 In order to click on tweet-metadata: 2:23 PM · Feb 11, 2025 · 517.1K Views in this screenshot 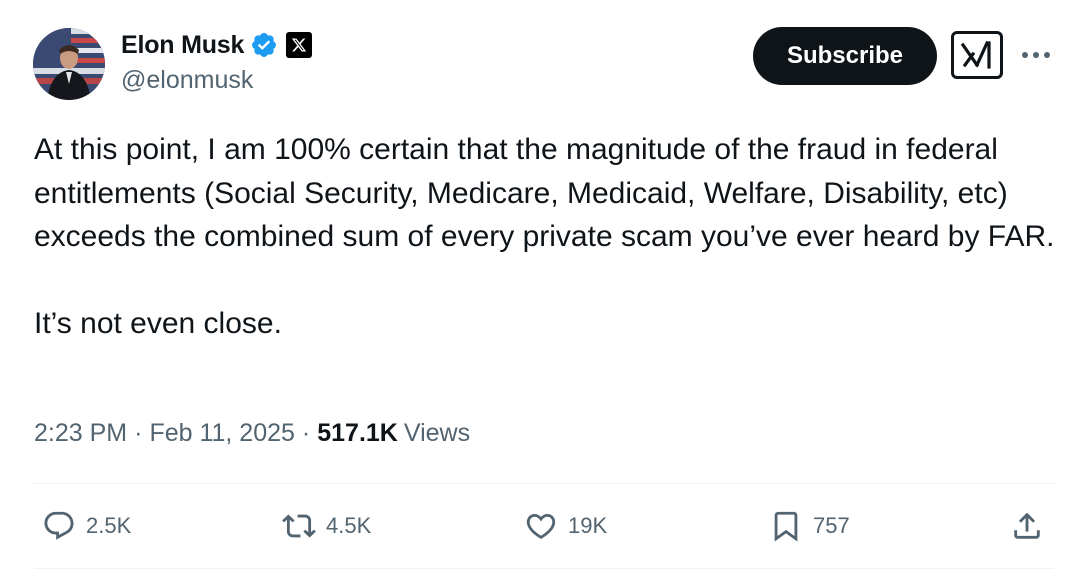, I will do `click(252, 433)`.